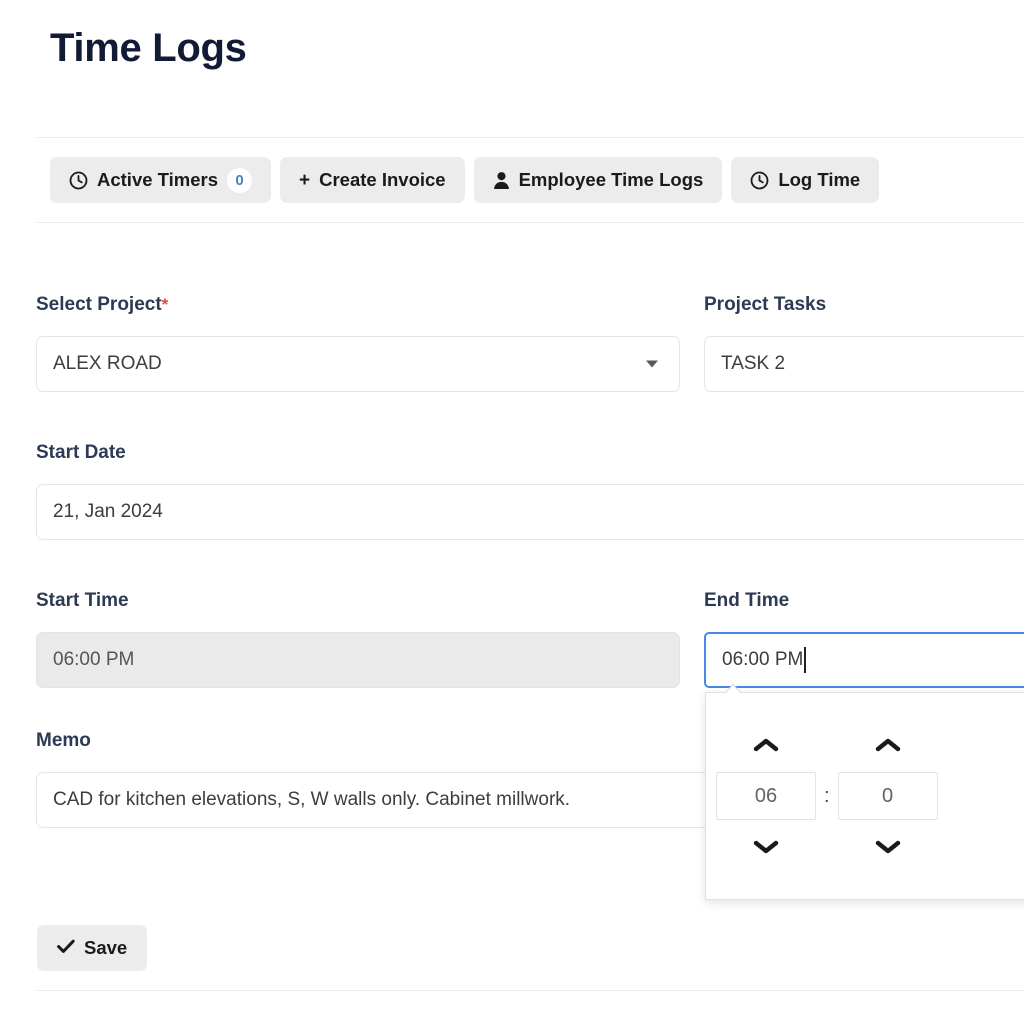 The height and width of the screenshot is (1024, 1024). Describe the element at coordinates (530, 990) in the screenshot. I see `divider-footer` at that location.